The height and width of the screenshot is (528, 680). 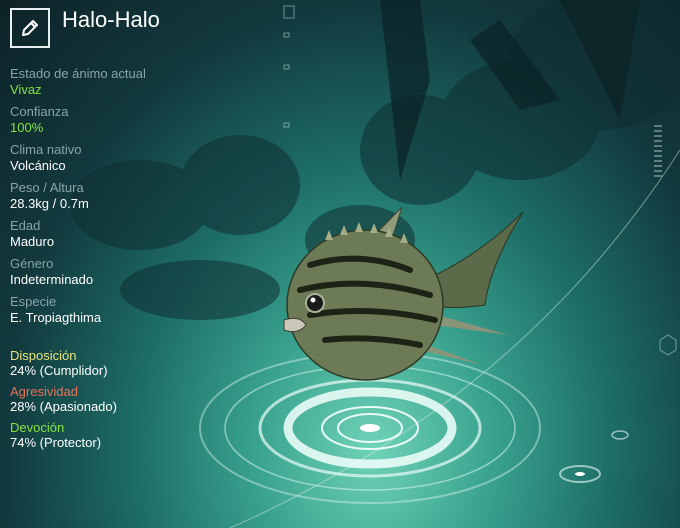 I want to click on creature-model, so click(x=403, y=293).